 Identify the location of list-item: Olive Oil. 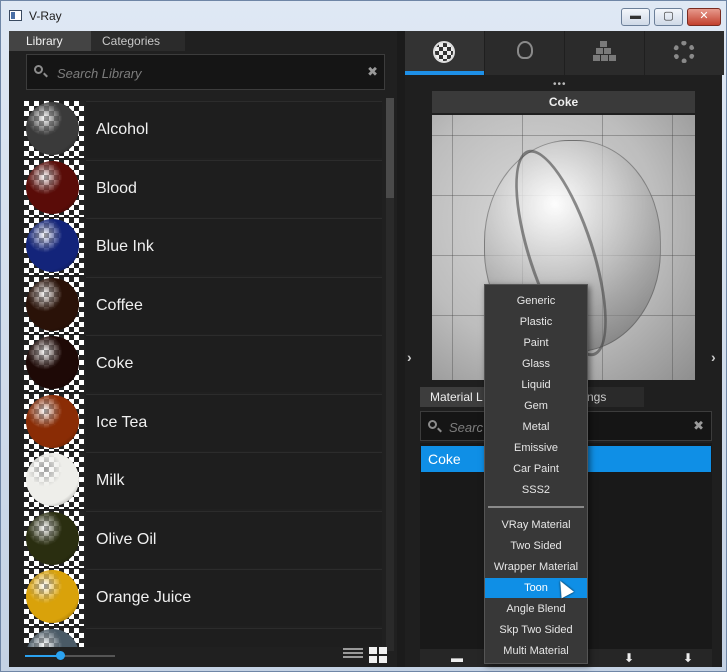
(204, 539).